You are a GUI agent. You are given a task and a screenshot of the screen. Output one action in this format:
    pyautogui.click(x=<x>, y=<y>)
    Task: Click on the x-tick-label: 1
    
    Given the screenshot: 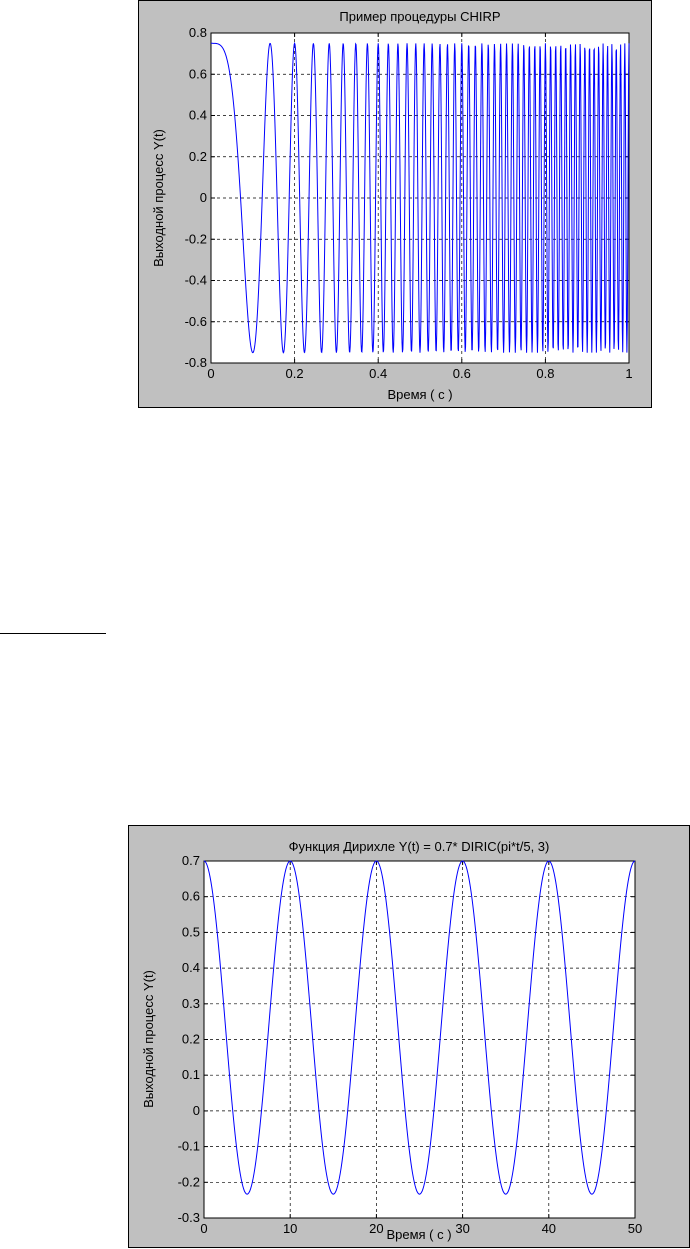 What is the action you would take?
    pyautogui.click(x=628, y=373)
    